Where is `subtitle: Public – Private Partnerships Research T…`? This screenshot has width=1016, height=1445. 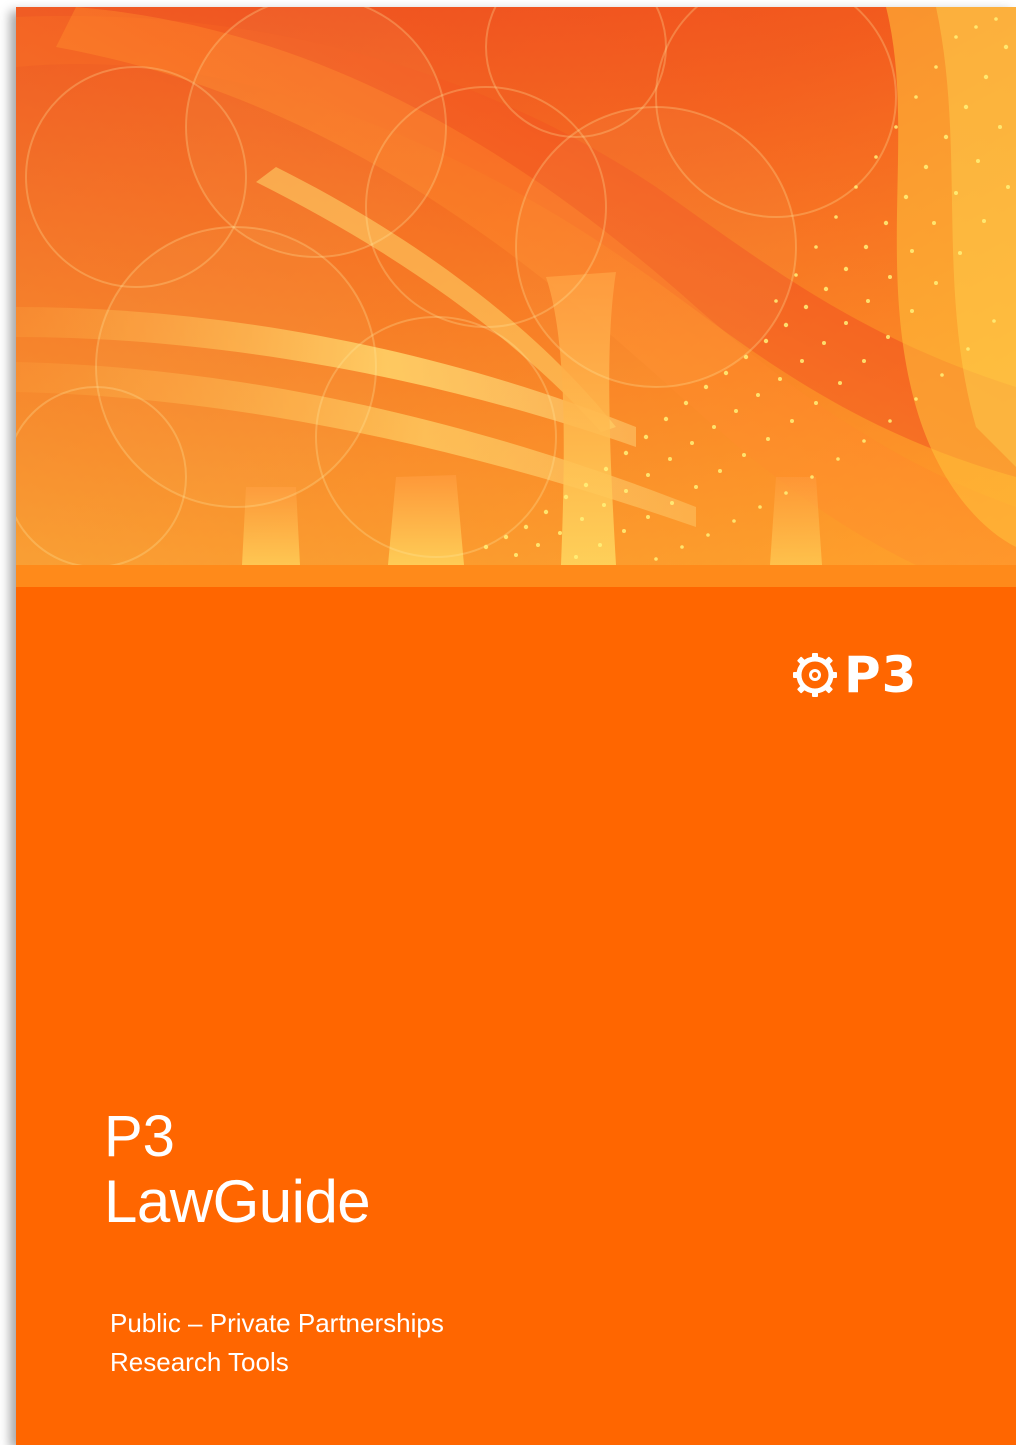
subtitle: Public – Private Partnerships Research T… is located at coordinates (277, 1343).